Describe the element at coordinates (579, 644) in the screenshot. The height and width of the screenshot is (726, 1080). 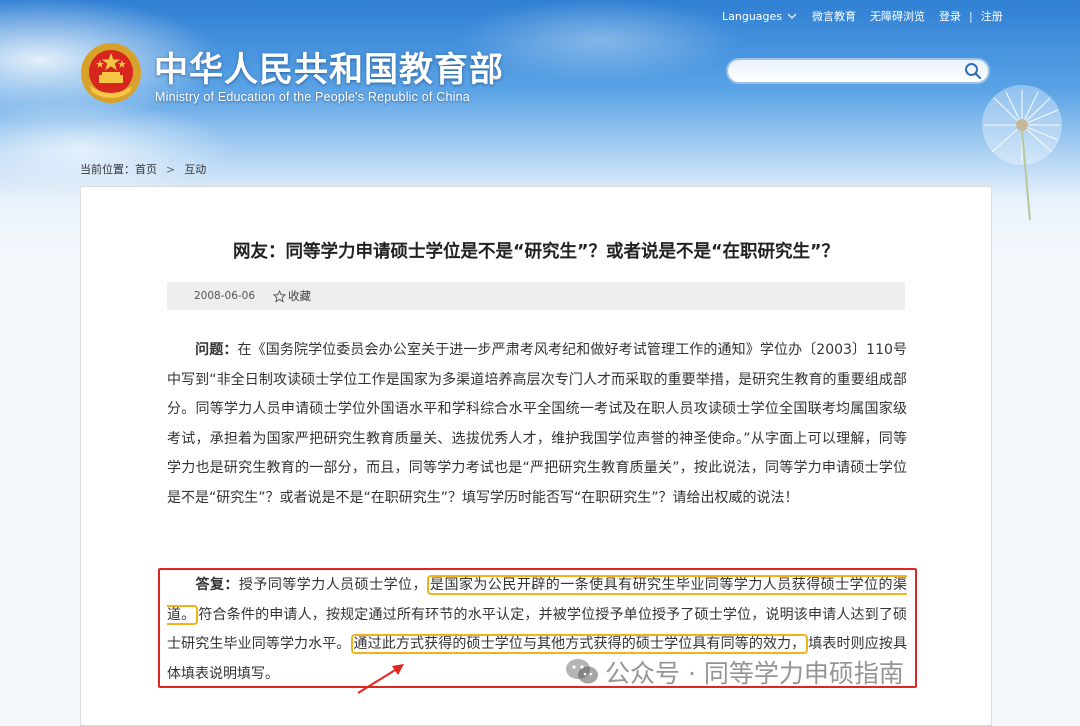
I see `answer-highlight-2: 通过此方式获得的硕士学位与其他方式获得的硕士学位具有同等的效力，` at that location.